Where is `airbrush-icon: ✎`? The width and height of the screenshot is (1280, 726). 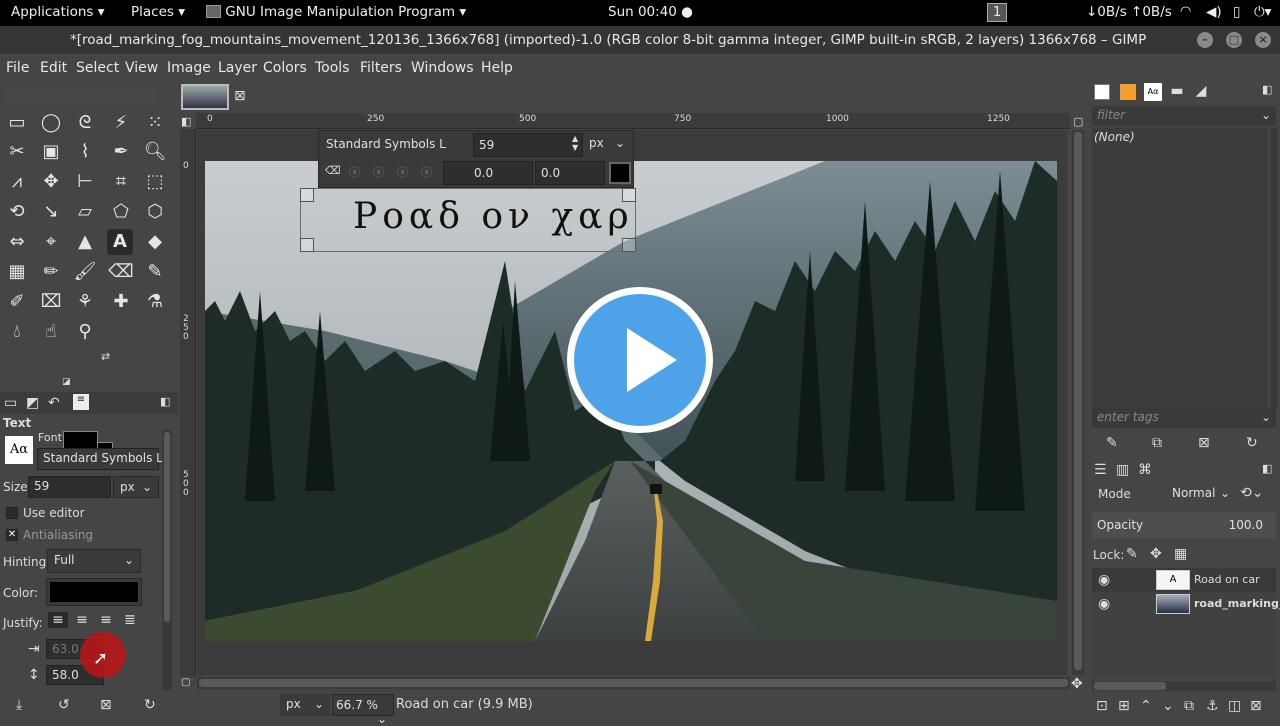
airbrush-icon: ✎ is located at coordinates (155, 272).